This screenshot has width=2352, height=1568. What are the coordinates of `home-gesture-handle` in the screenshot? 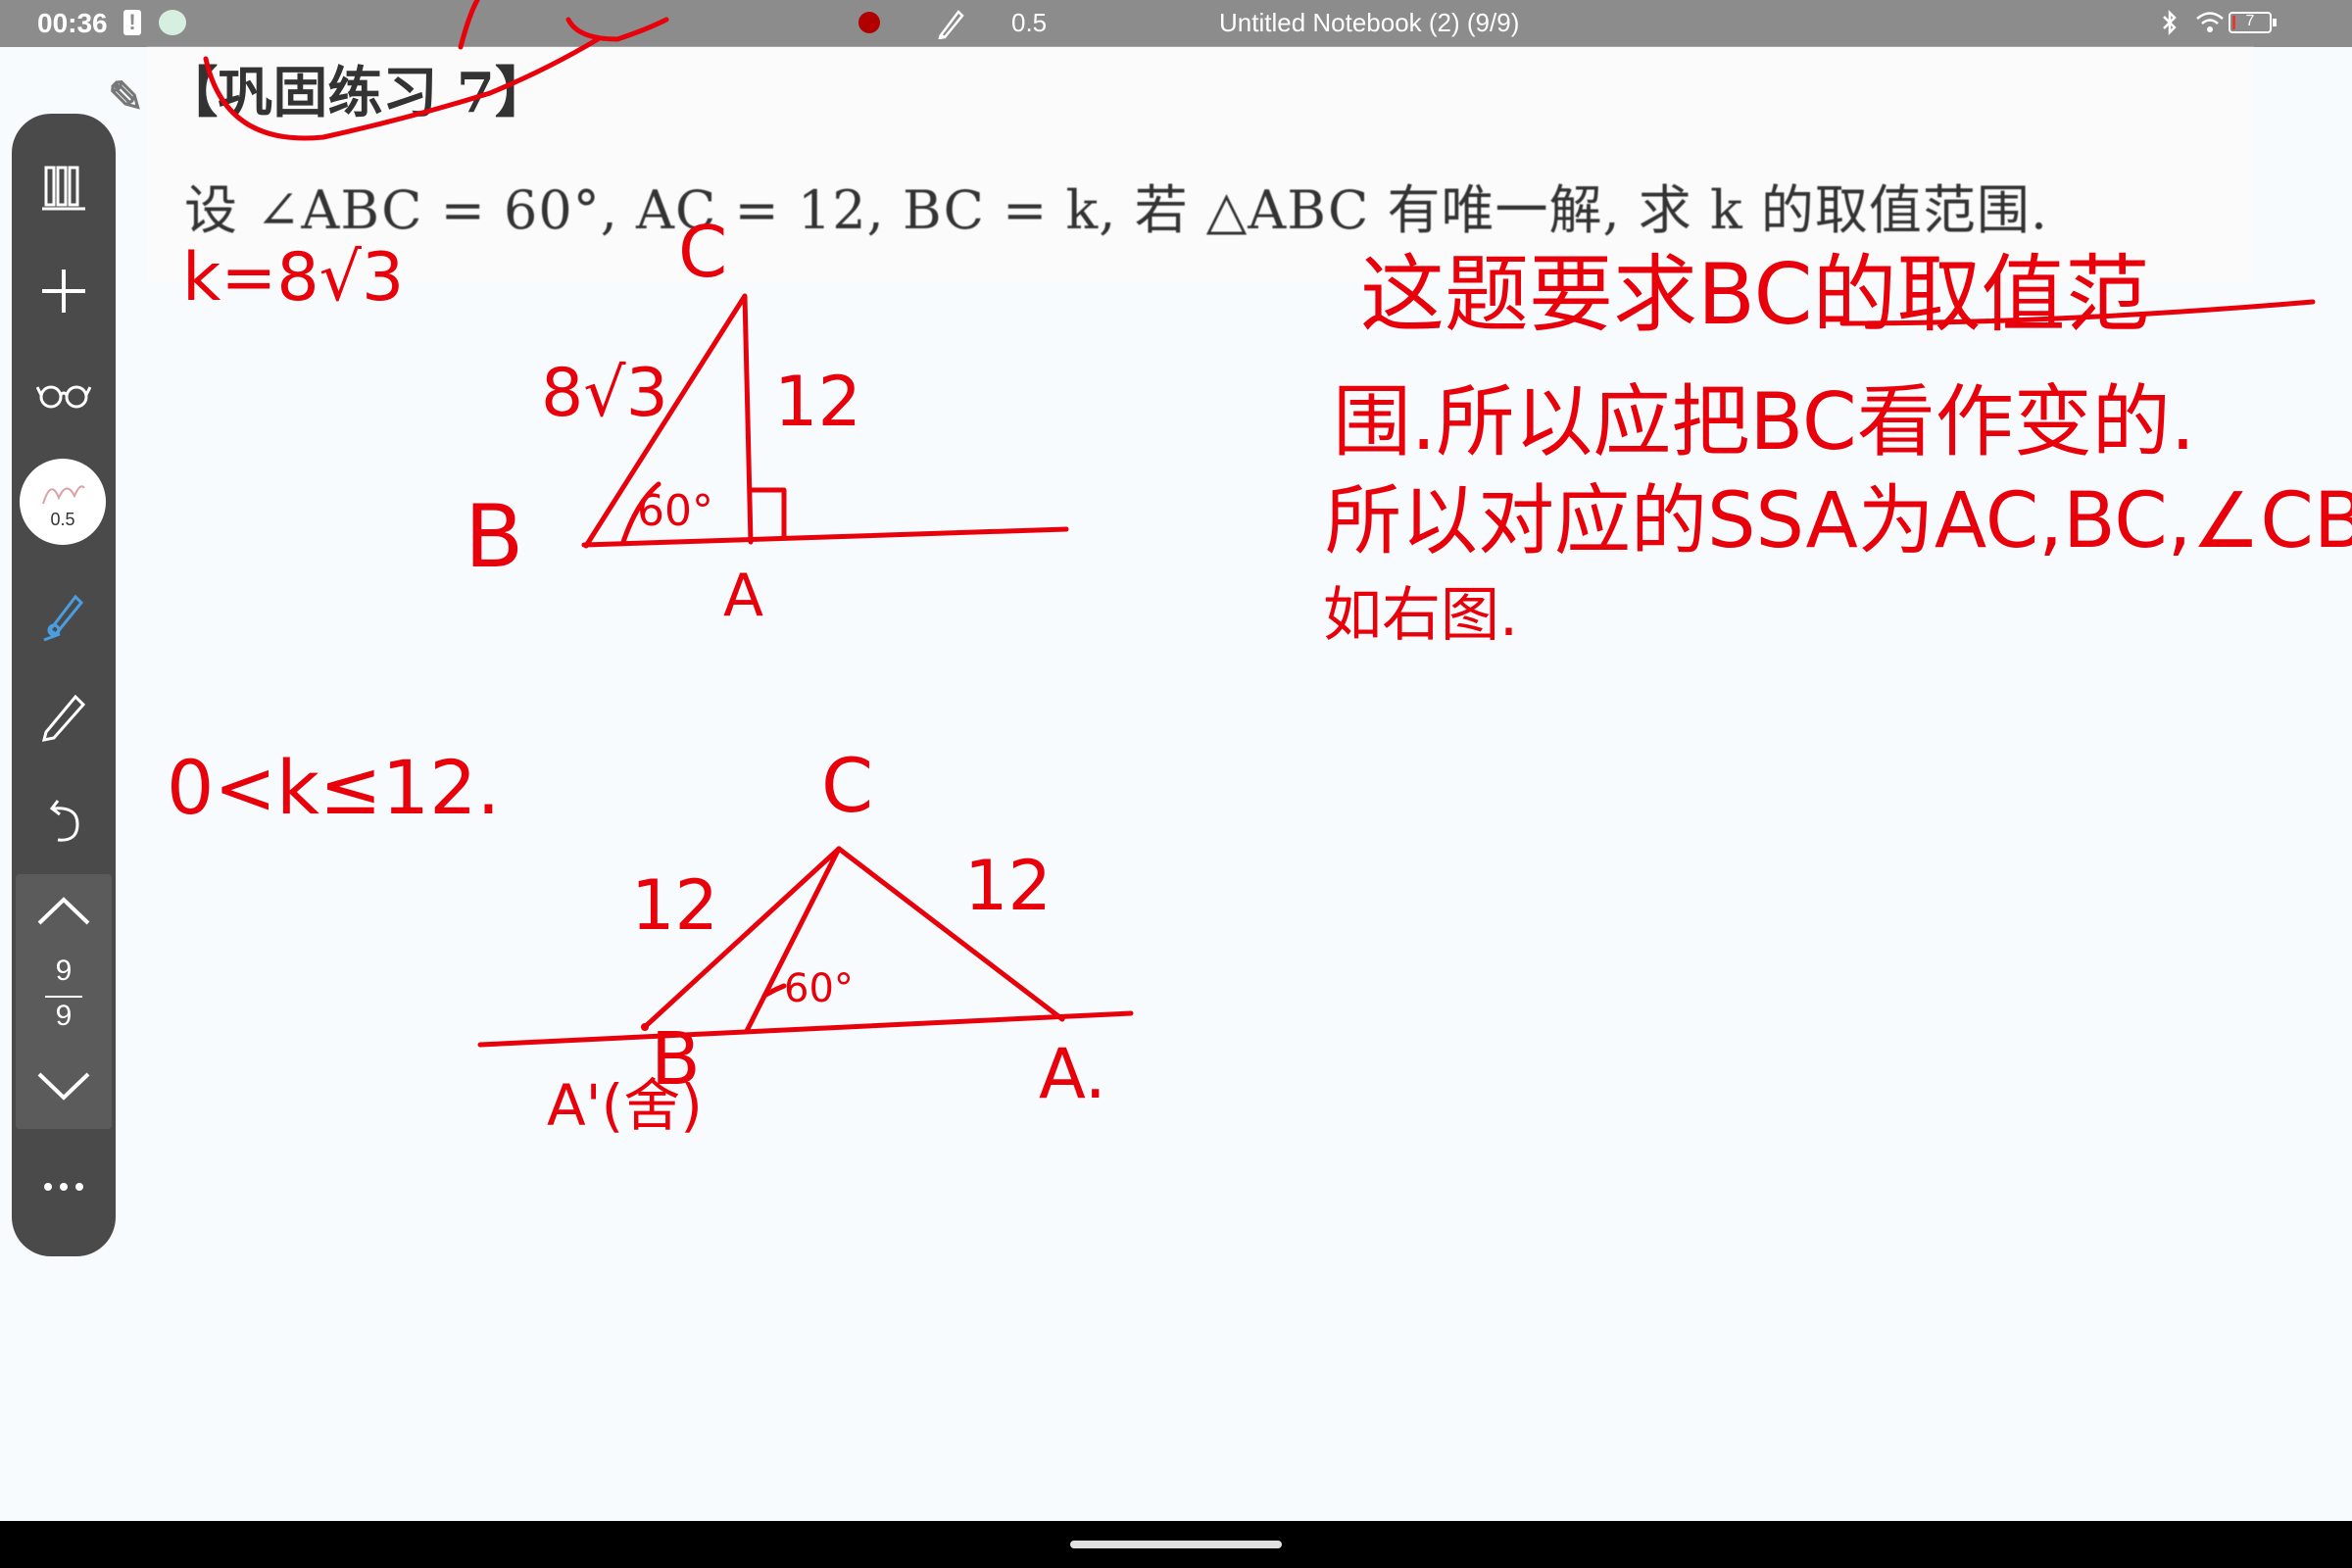 It's located at (1176, 1544).